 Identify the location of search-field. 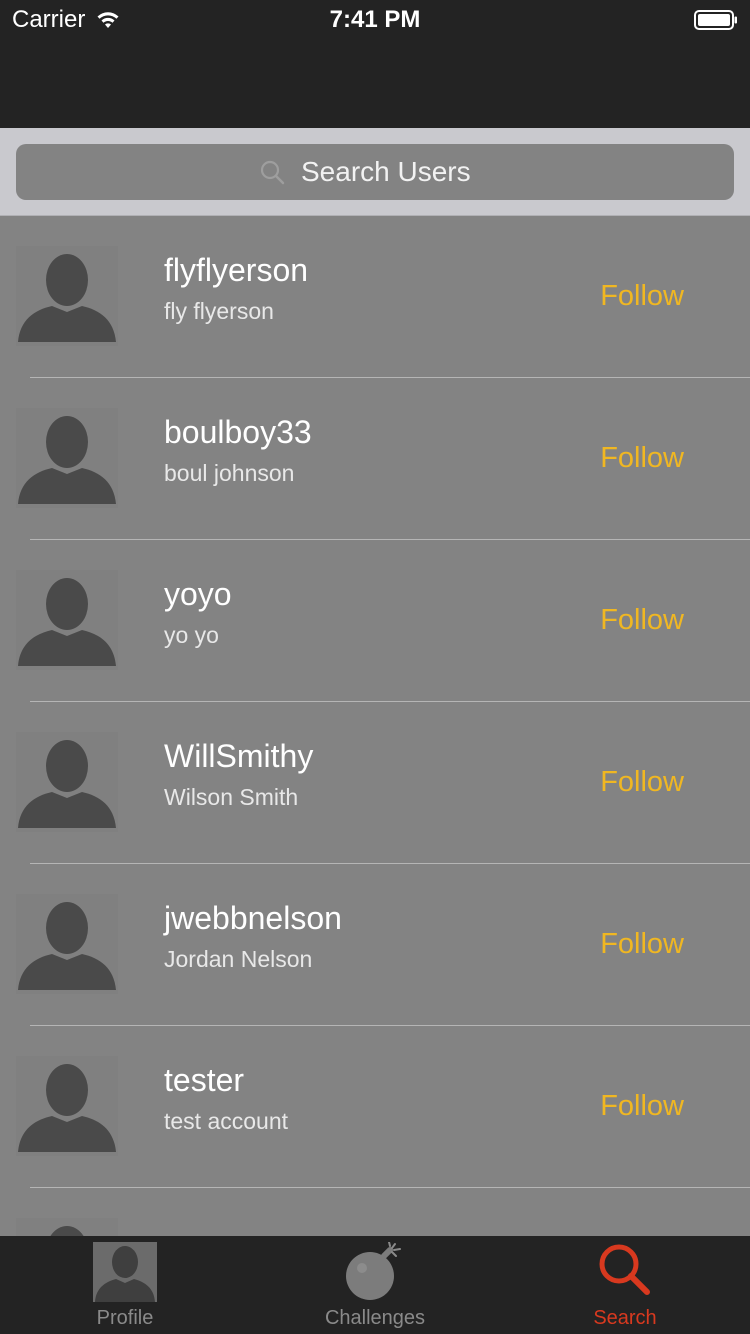
(375, 172).